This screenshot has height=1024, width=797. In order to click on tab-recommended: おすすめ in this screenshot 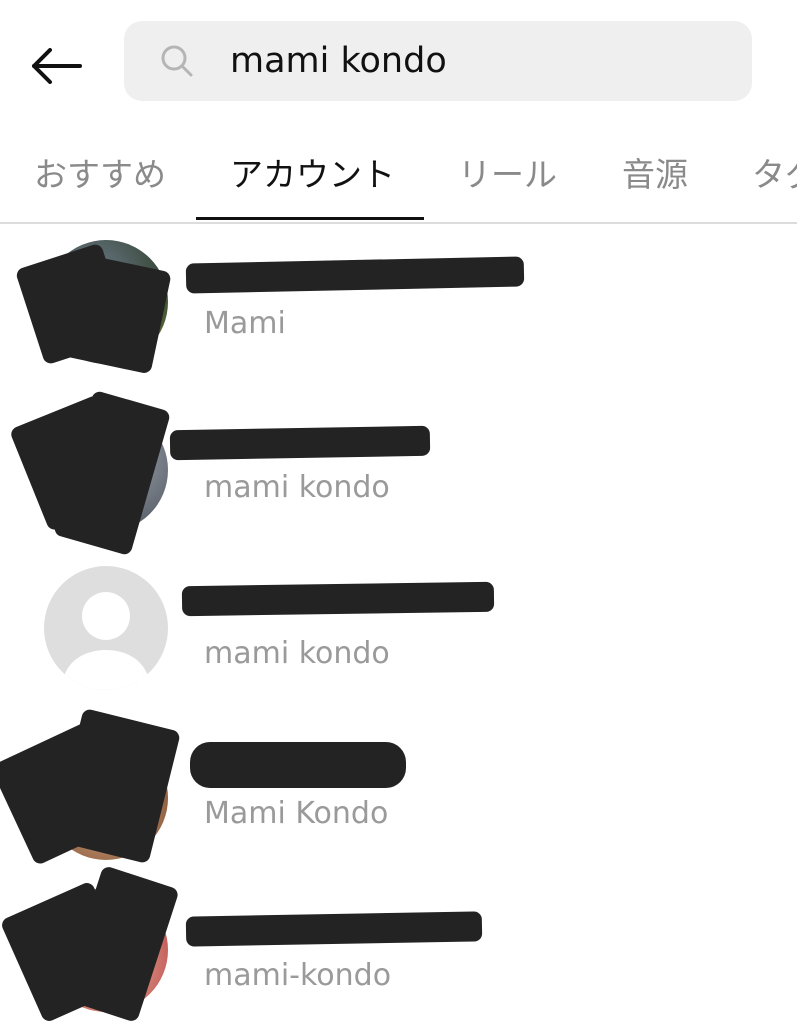, I will do `click(100, 180)`.